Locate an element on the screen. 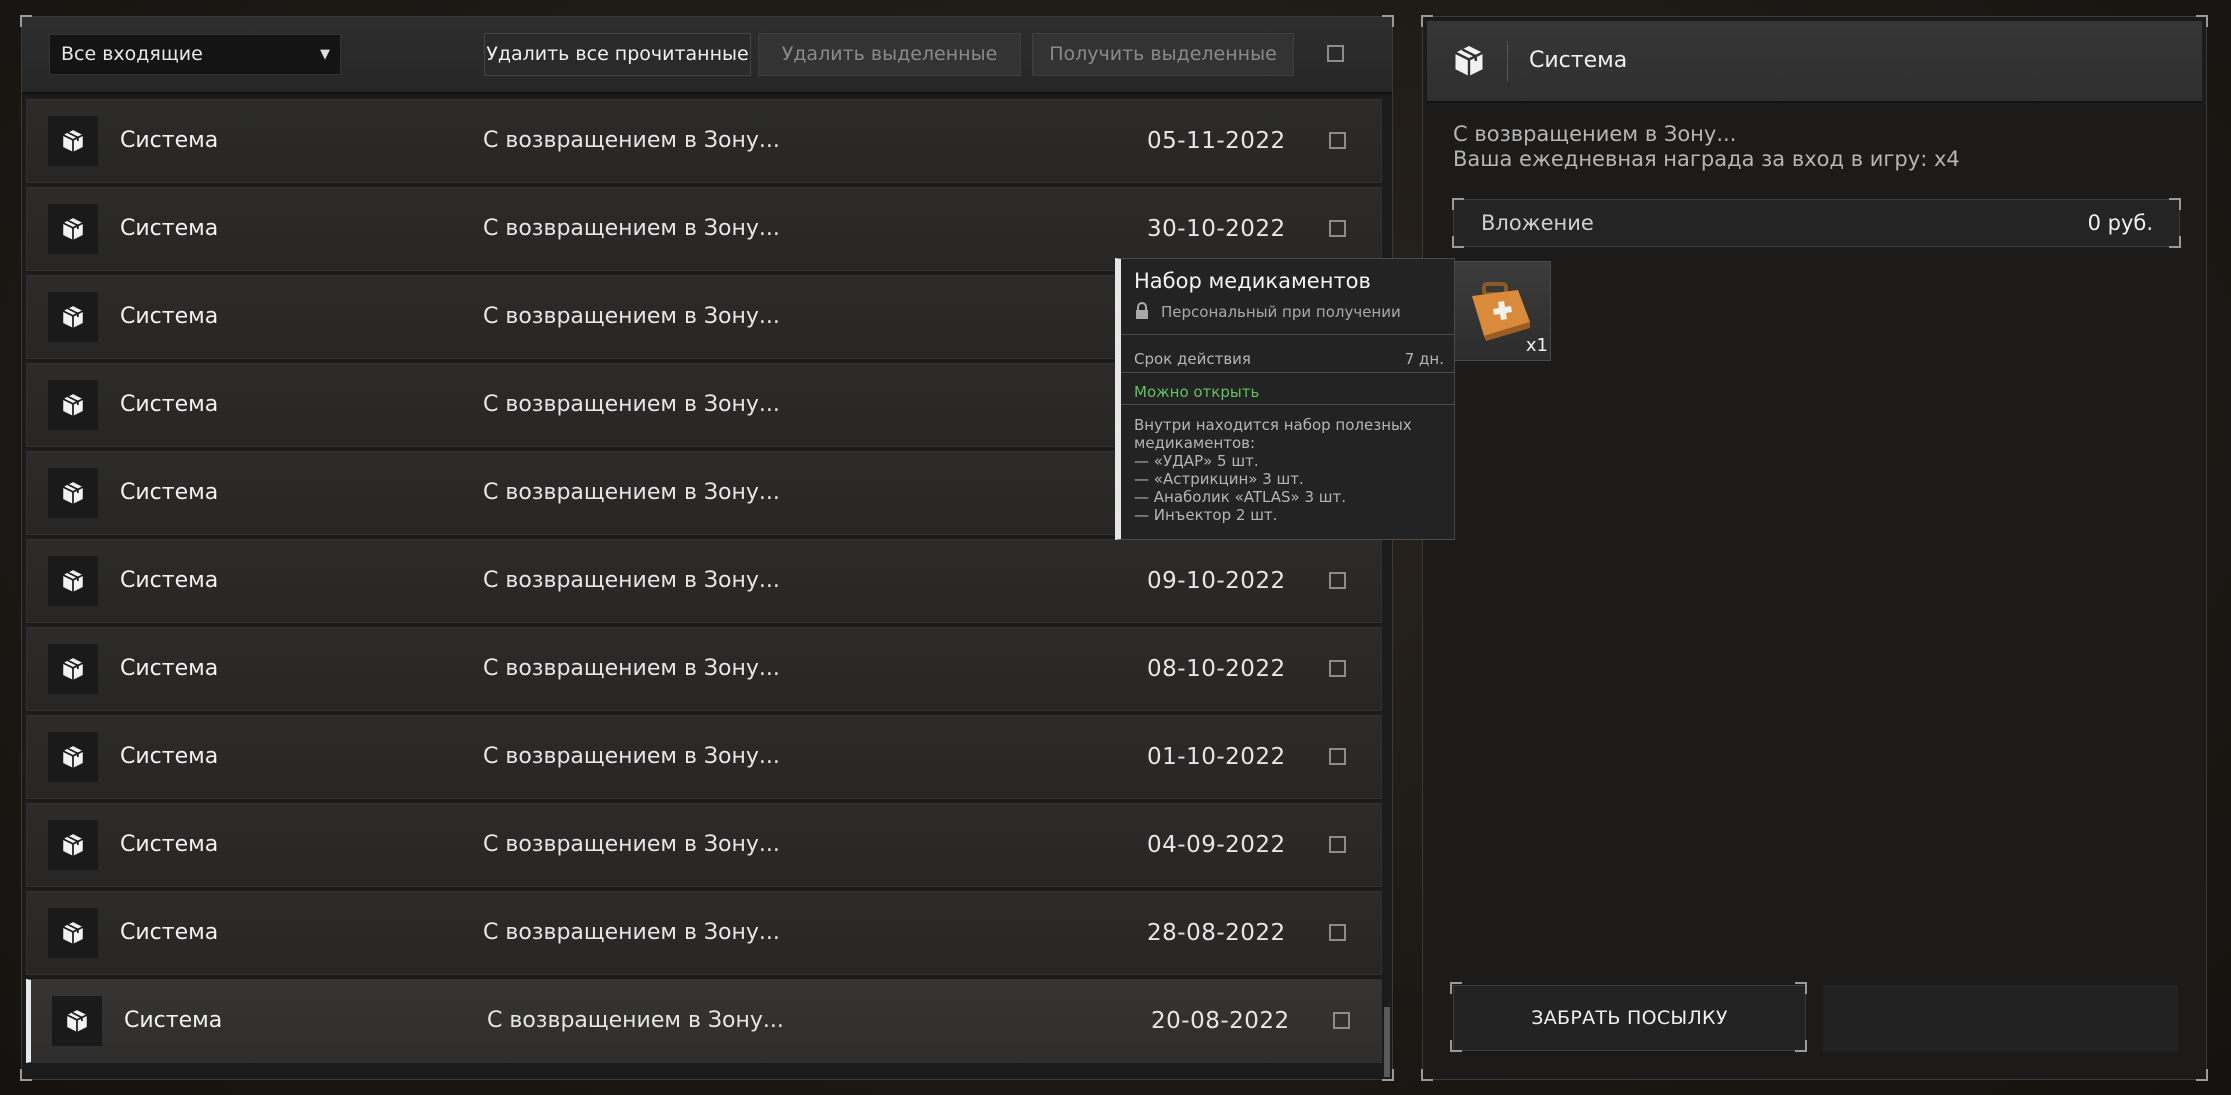 The image size is (2231, 1095). message-date: 28-08-2022 is located at coordinates (1216, 933).